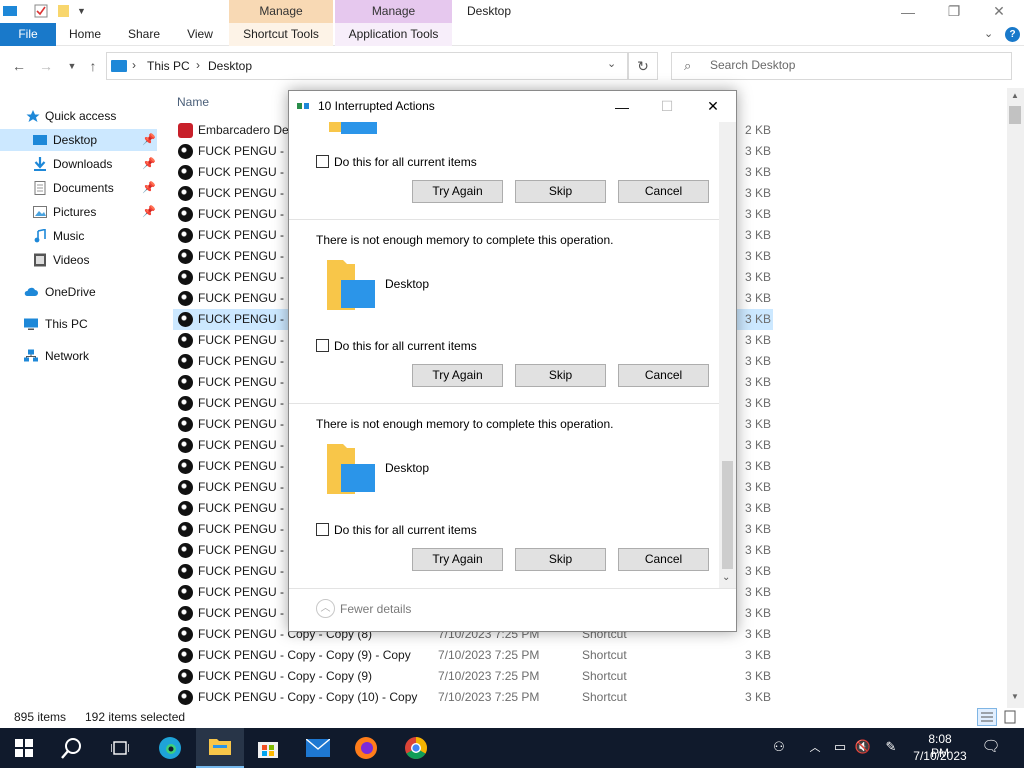 This screenshot has height=768, width=1024. What do you see at coordinates (78, 236) in the screenshot?
I see `sidebar-item-music: Music` at bounding box center [78, 236].